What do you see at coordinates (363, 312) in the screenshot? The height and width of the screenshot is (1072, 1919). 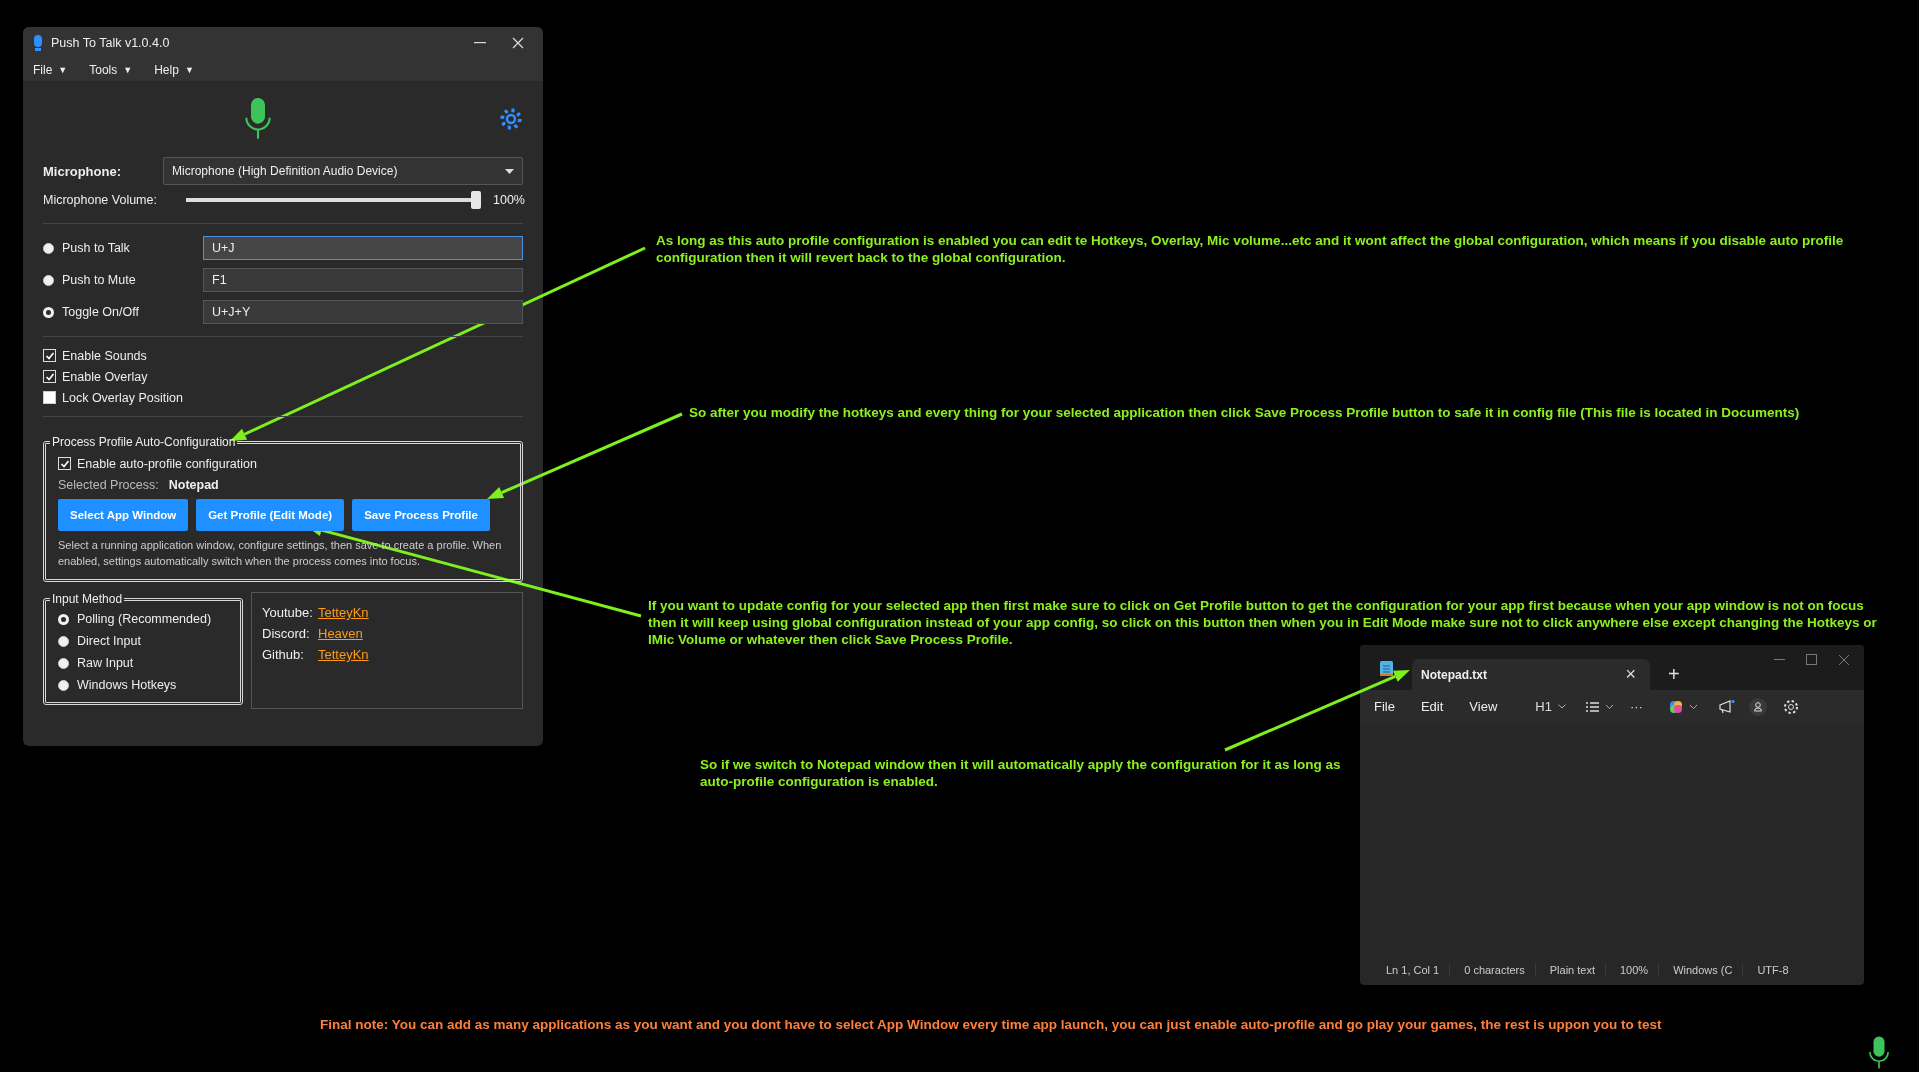 I see `hotkey-field: U+J+Y` at bounding box center [363, 312].